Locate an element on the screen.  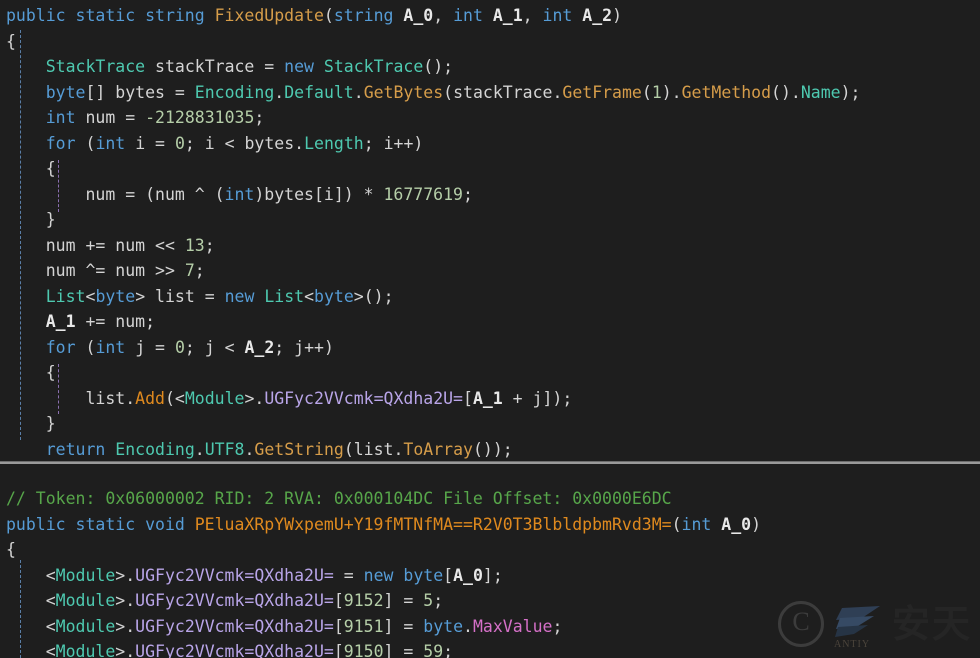
code-token: ; i < bytes. is located at coordinates (244, 143).